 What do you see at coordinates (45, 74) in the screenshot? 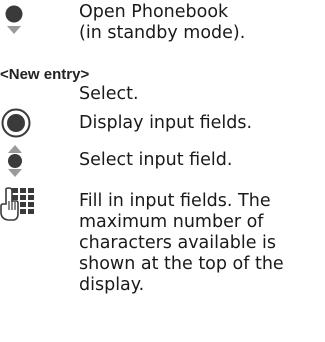
I see `menu-item-label: <New entry>` at bounding box center [45, 74].